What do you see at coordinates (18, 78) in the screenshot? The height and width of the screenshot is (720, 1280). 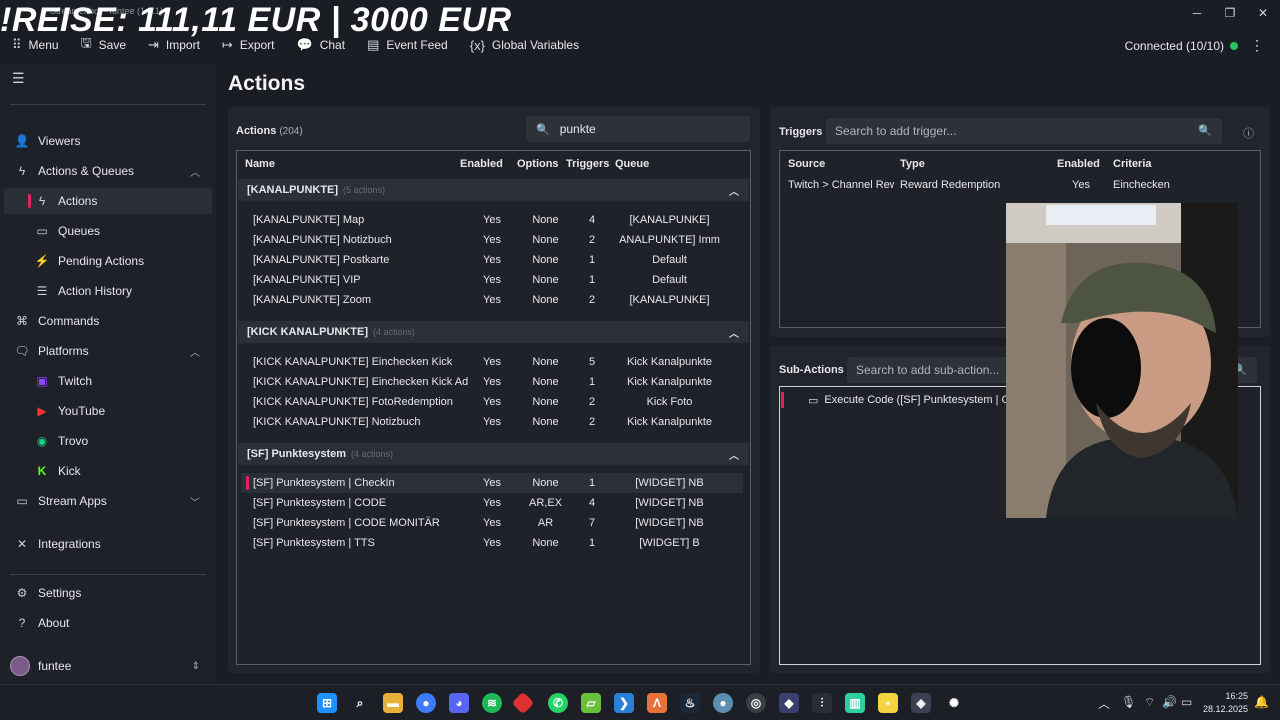 I see `hamburger-icon: ☰` at bounding box center [18, 78].